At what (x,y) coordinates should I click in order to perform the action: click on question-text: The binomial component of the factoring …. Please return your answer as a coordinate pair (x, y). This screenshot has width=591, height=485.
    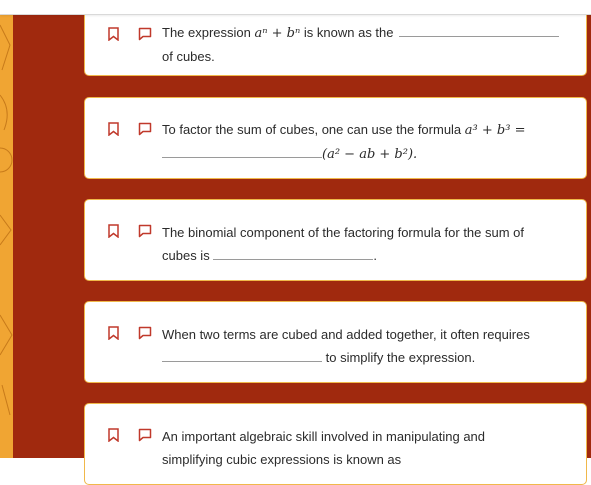
    Looking at the image, I should click on (343, 244).